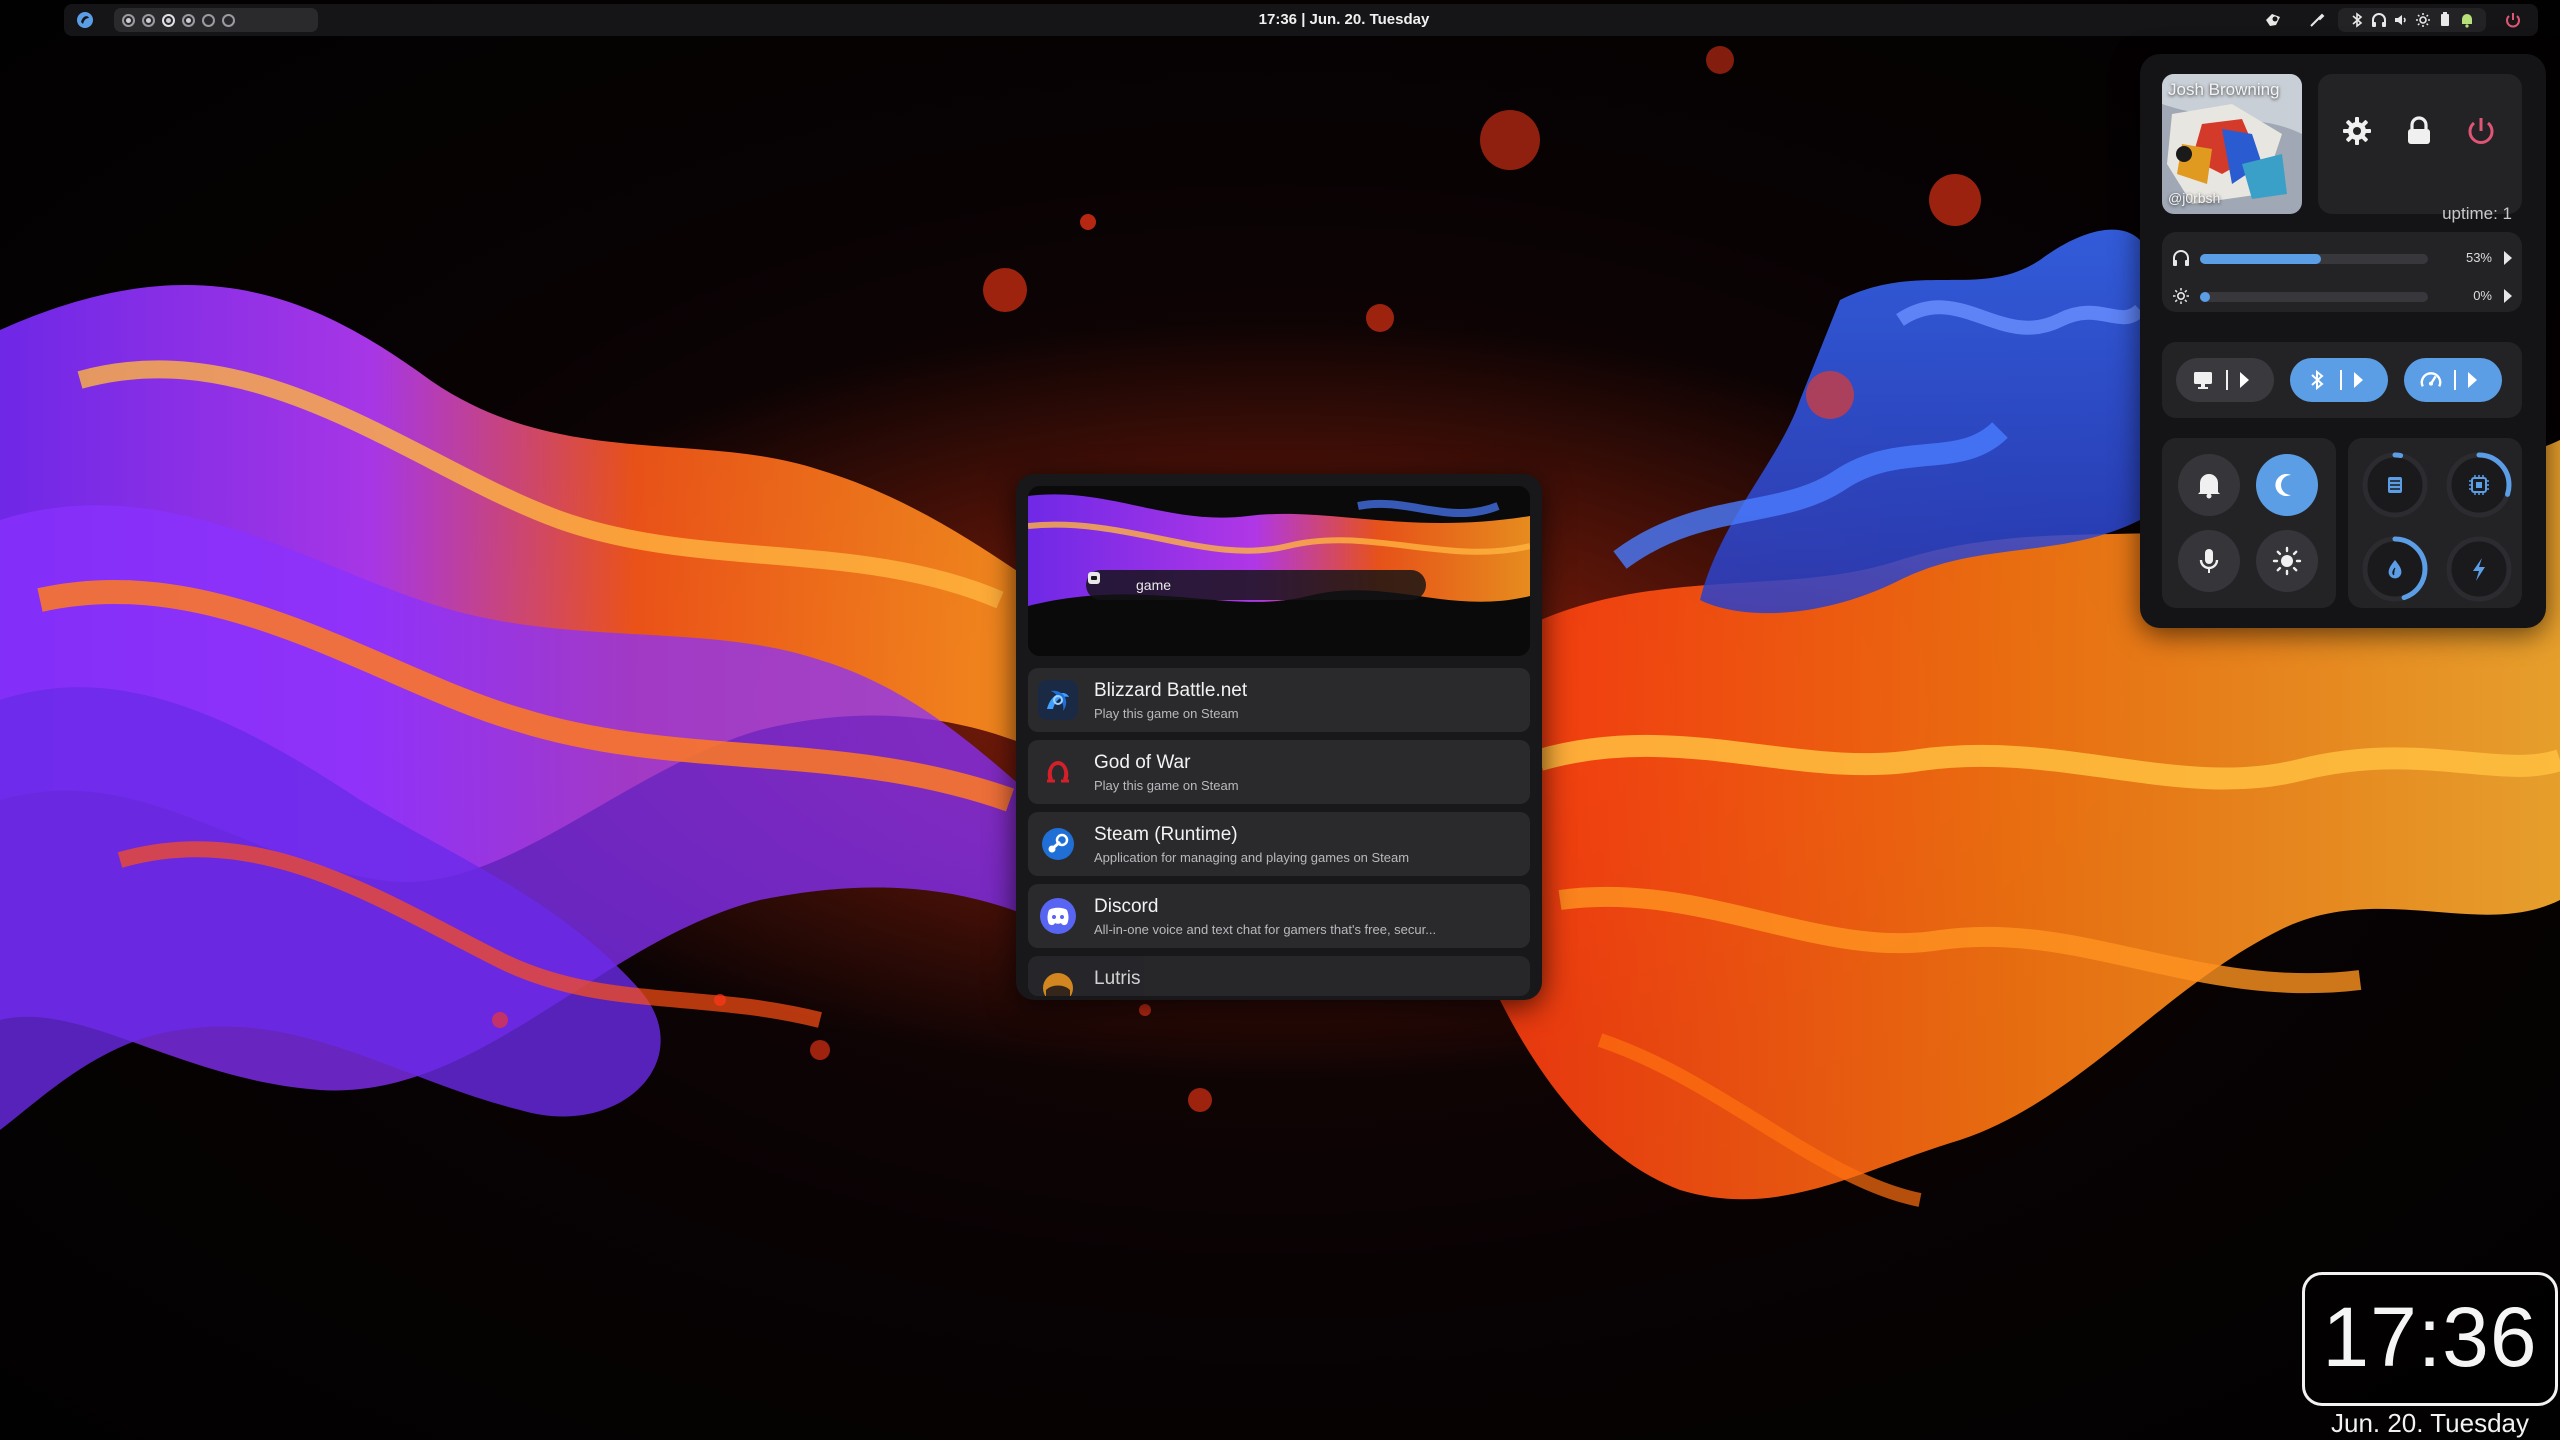 The image size is (2560, 1440). I want to click on battlenet-icon, so click(1058, 700).